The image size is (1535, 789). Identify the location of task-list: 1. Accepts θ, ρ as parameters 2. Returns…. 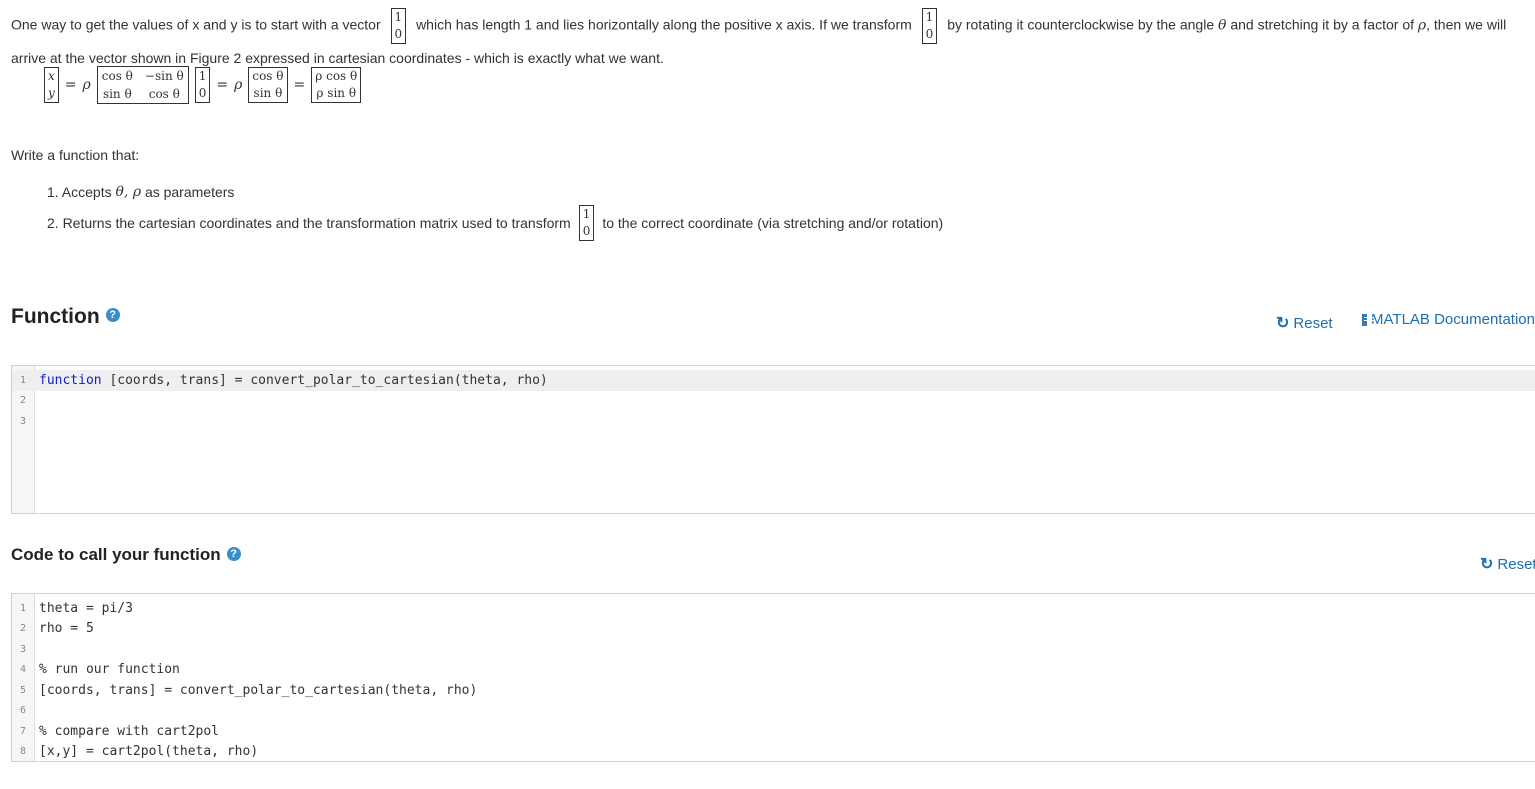
(495, 208).